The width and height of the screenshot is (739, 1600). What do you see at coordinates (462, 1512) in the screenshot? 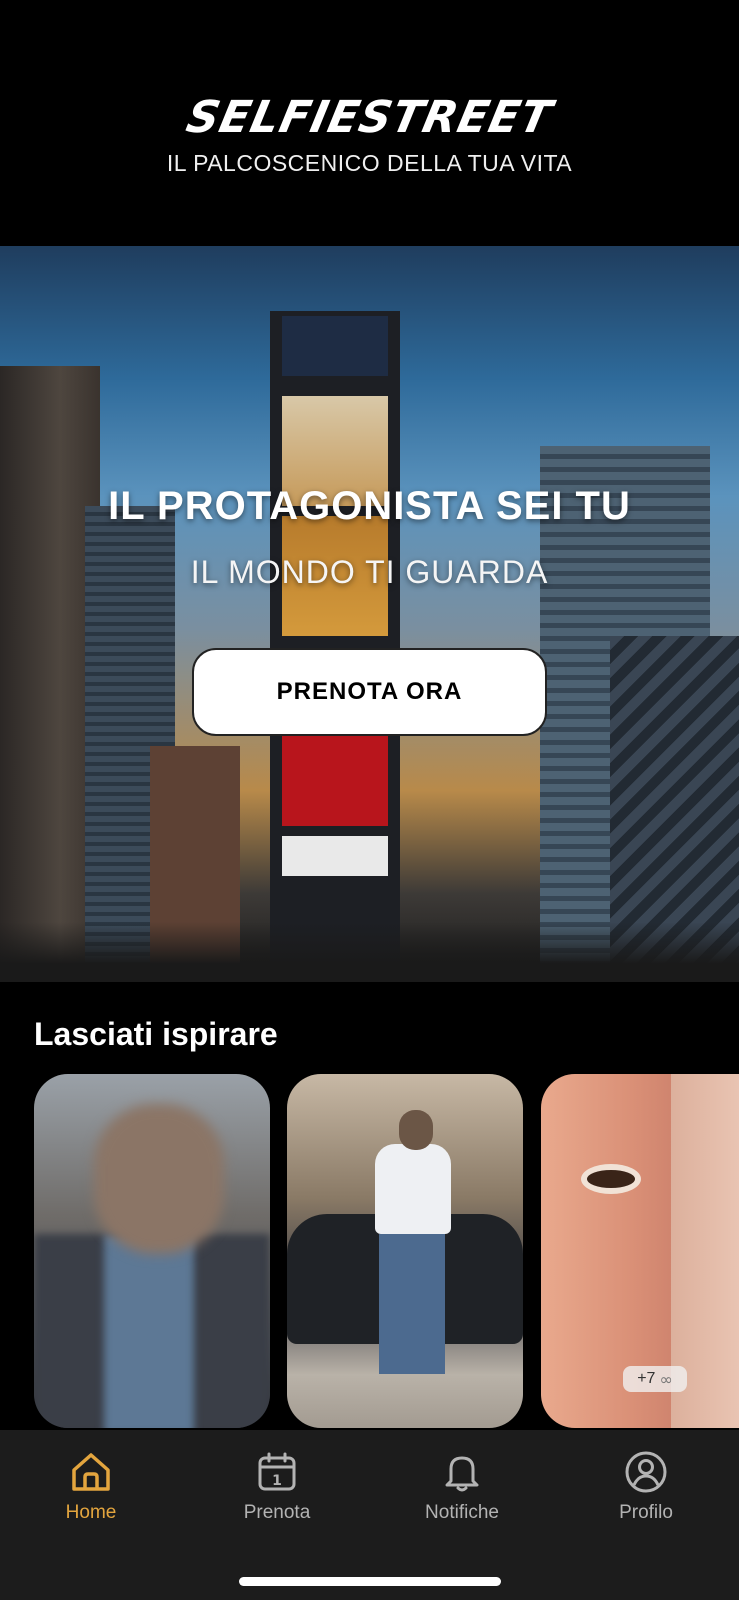
I see `nav-label-notifiche: Notifiche` at bounding box center [462, 1512].